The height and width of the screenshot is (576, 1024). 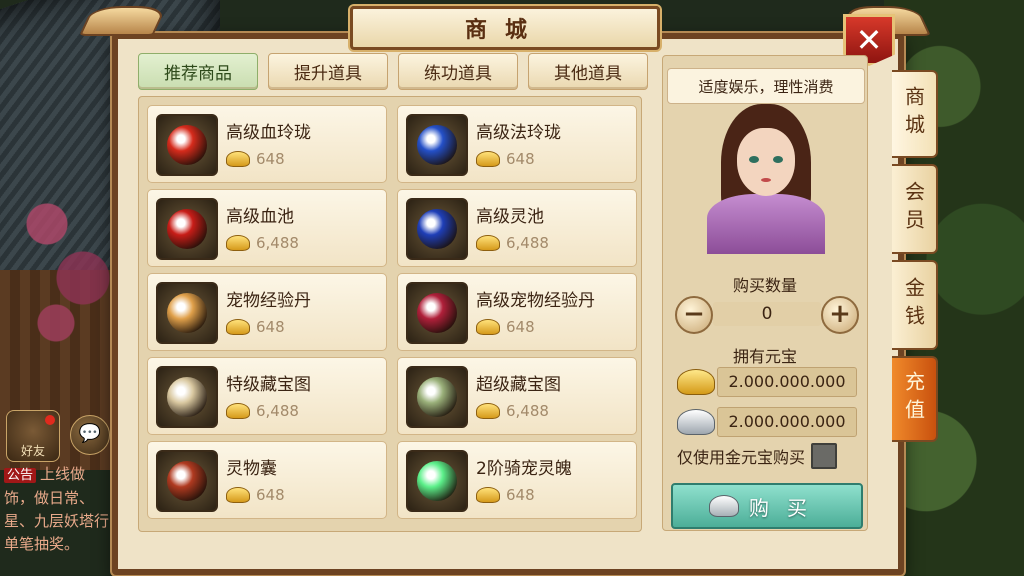 I want to click on only-gold-option: 仅使用金元宝购买, so click(x=757, y=456).